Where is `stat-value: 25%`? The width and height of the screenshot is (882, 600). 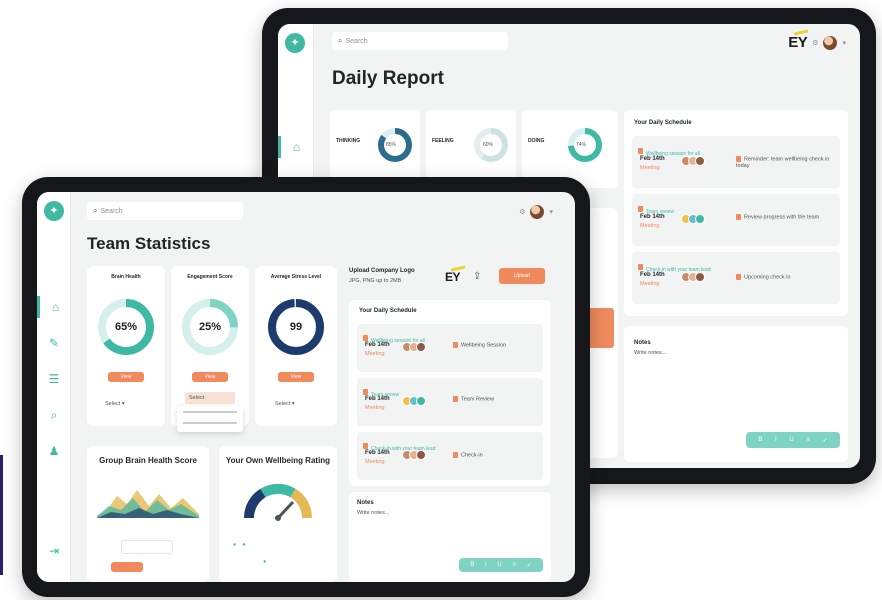 stat-value: 25% is located at coordinates (210, 327).